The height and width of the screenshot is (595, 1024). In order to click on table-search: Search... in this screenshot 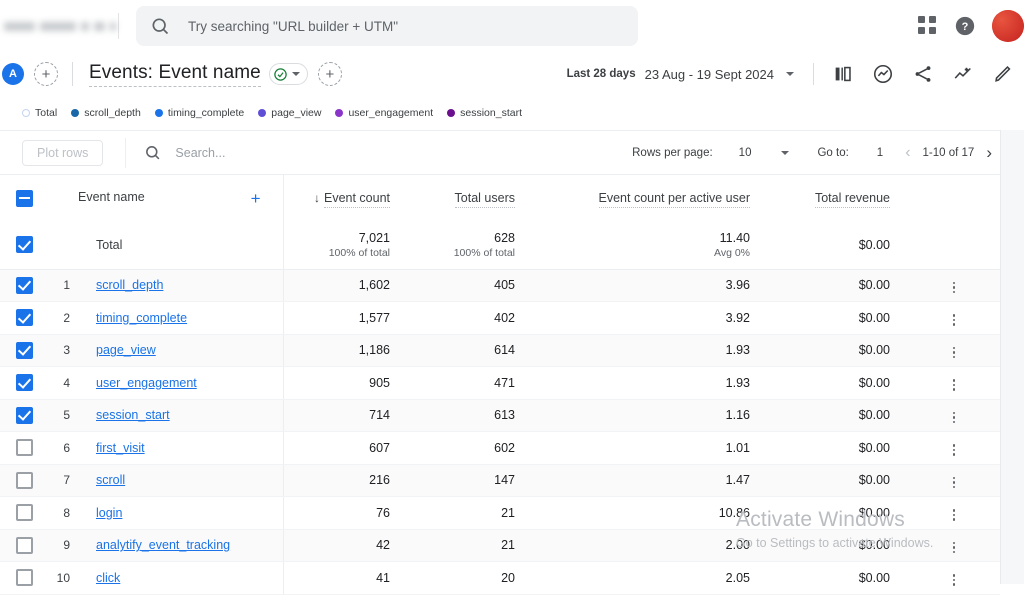, I will do `click(184, 152)`.